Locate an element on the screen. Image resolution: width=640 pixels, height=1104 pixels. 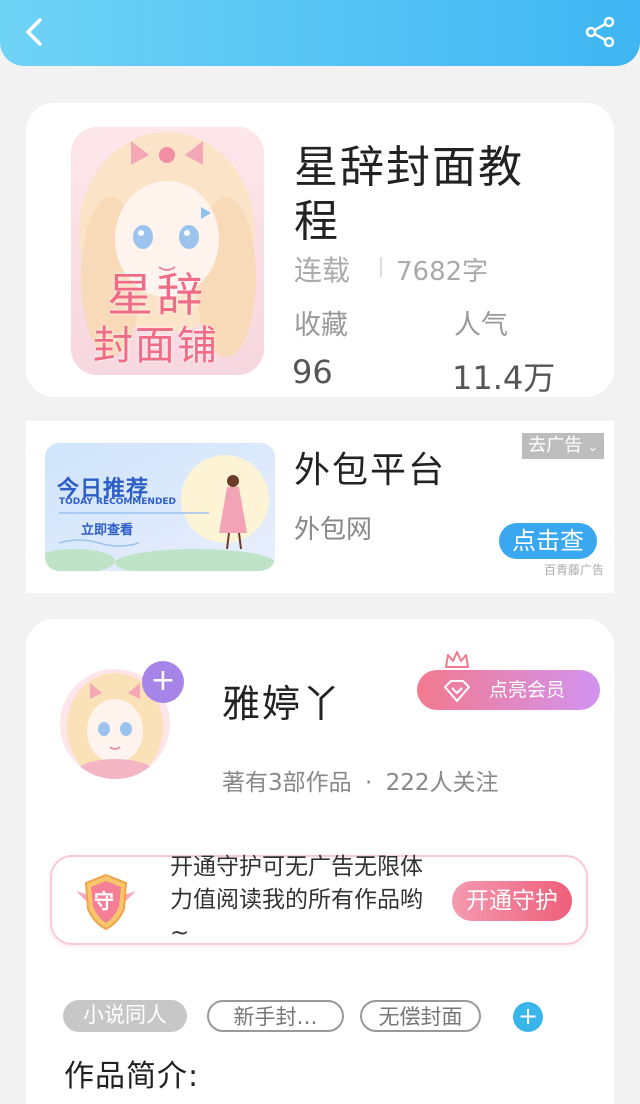
follow-author-button: + is located at coordinates (163, 682).